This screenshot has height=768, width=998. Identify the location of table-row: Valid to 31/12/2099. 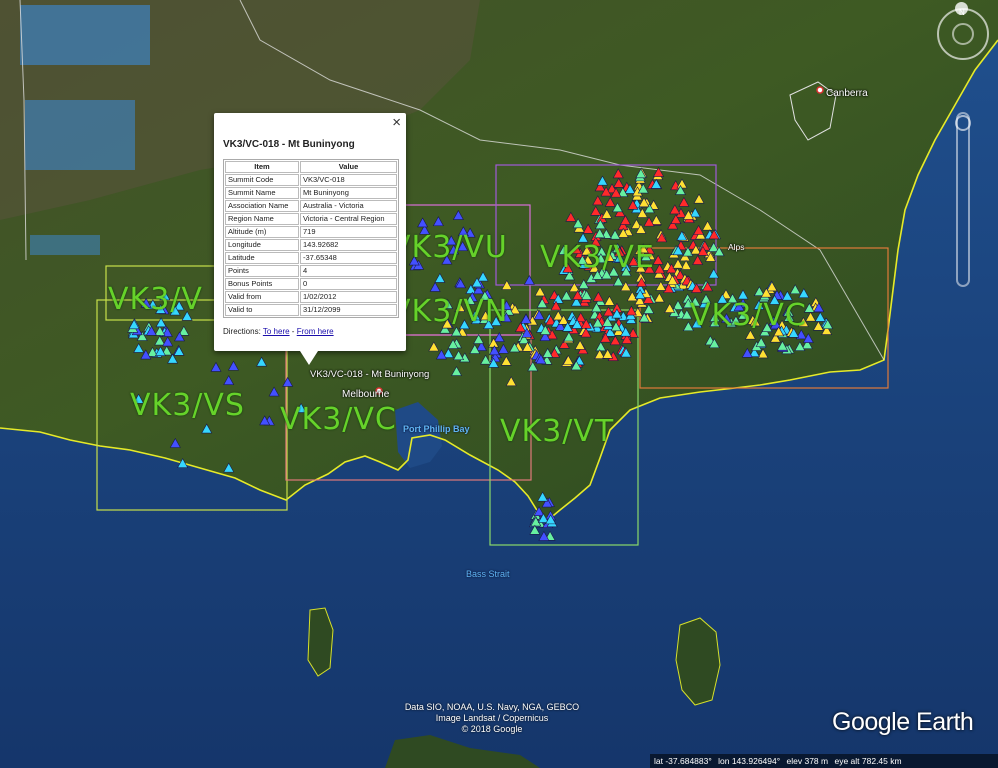
(311, 310).